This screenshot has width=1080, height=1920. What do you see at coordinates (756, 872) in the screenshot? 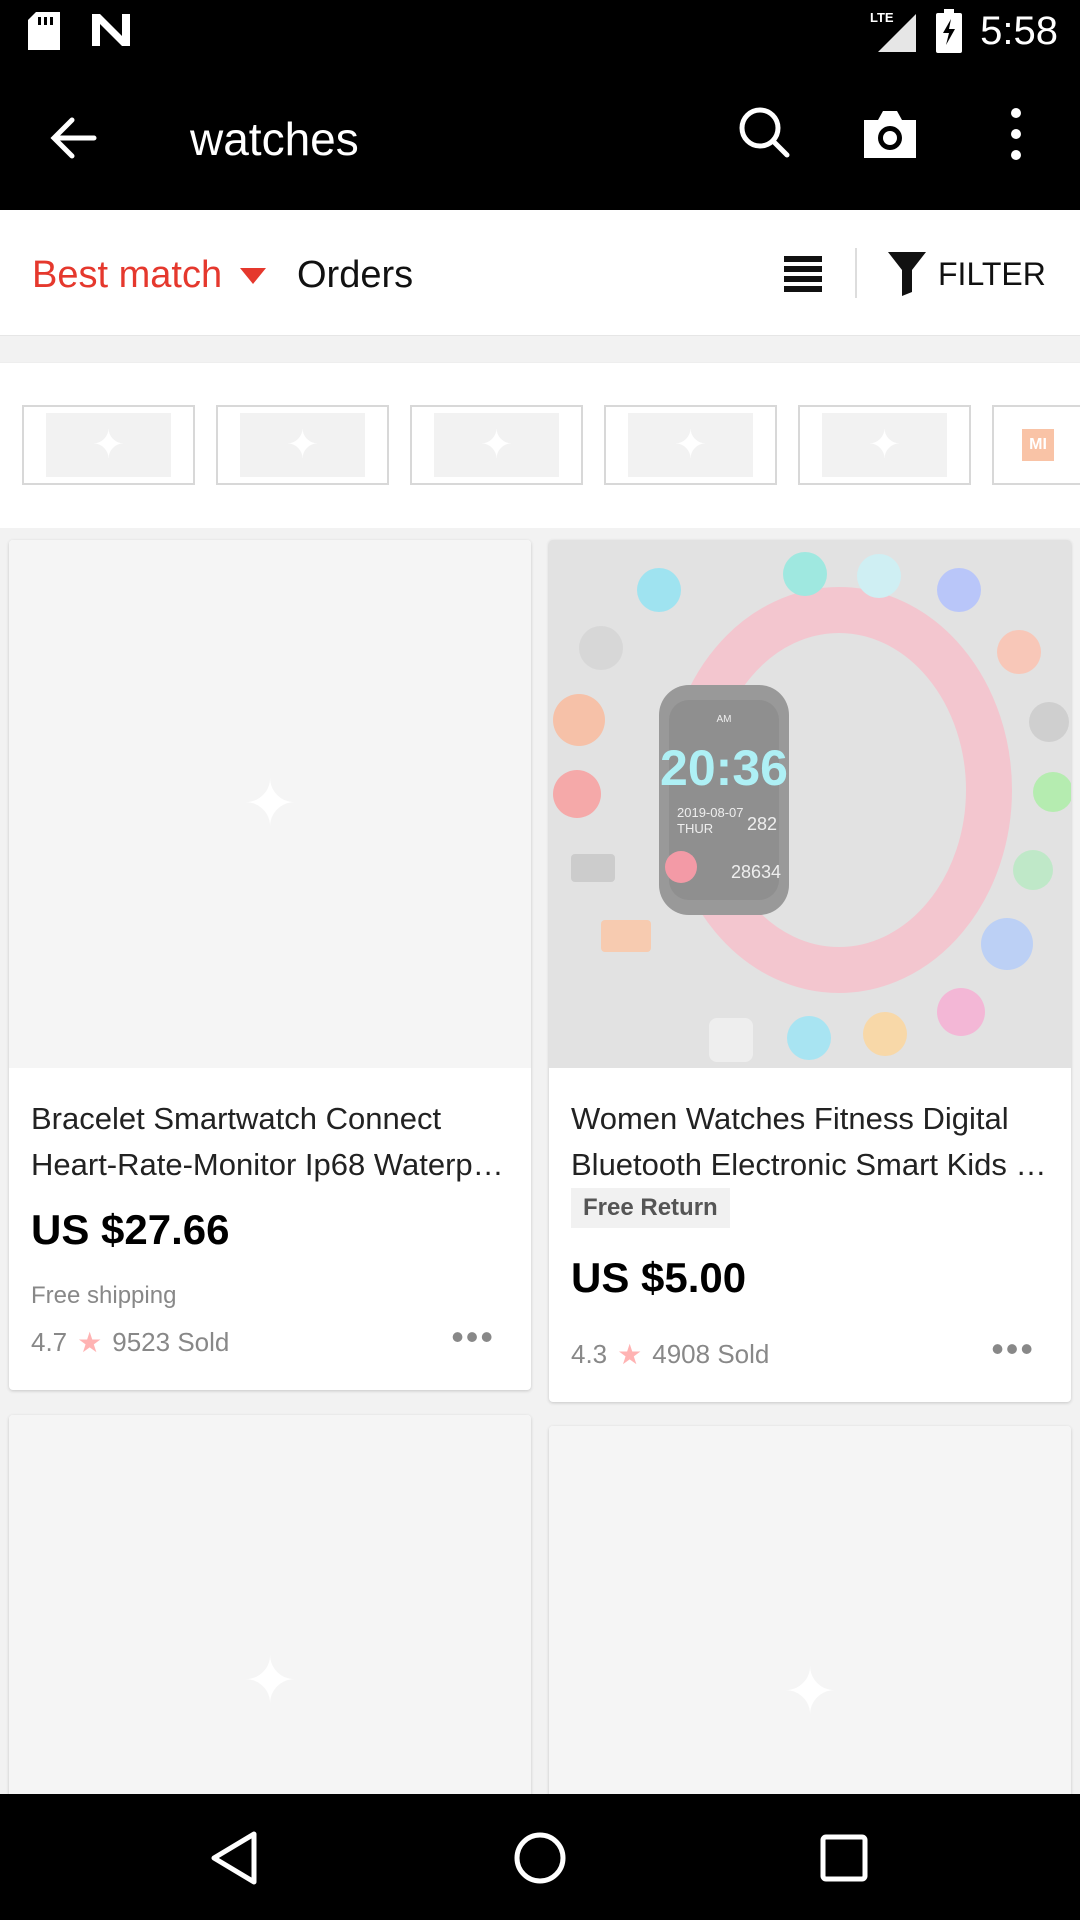
I see `svg-text: 28634` at bounding box center [756, 872].